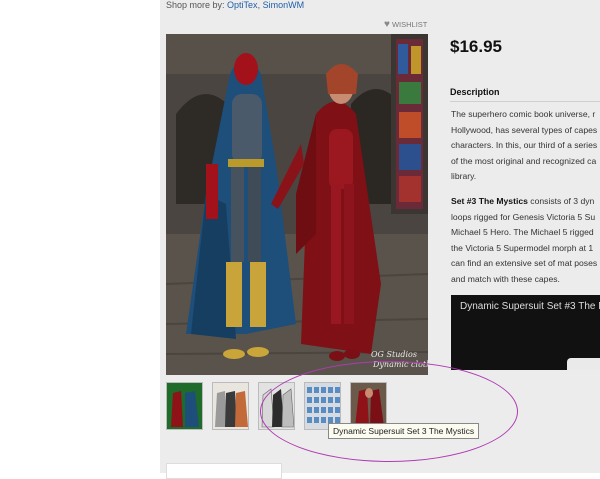  What do you see at coordinates (404, 431) in the screenshot?
I see `thumbnail-tooltip: Dynamic Supersuit Set 3 The Mystics` at bounding box center [404, 431].